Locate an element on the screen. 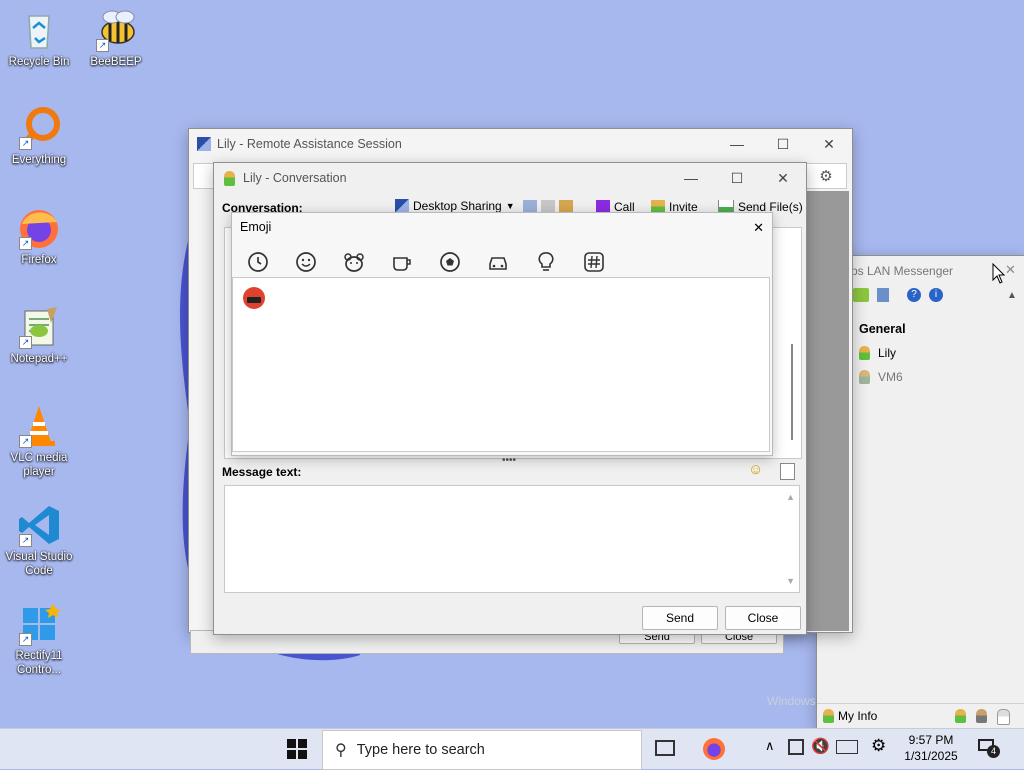 The image size is (1024, 770). desktop-icon-firefox: ↗ Firefox is located at coordinates (39, 236).